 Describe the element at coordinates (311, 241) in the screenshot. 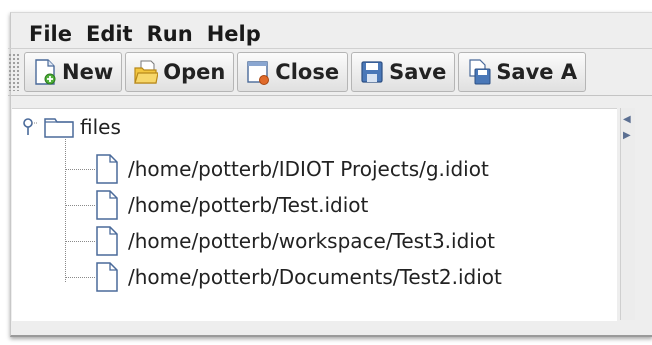

I see `file-path-label: /home/potterb/workspace/Test3.idiot` at that location.